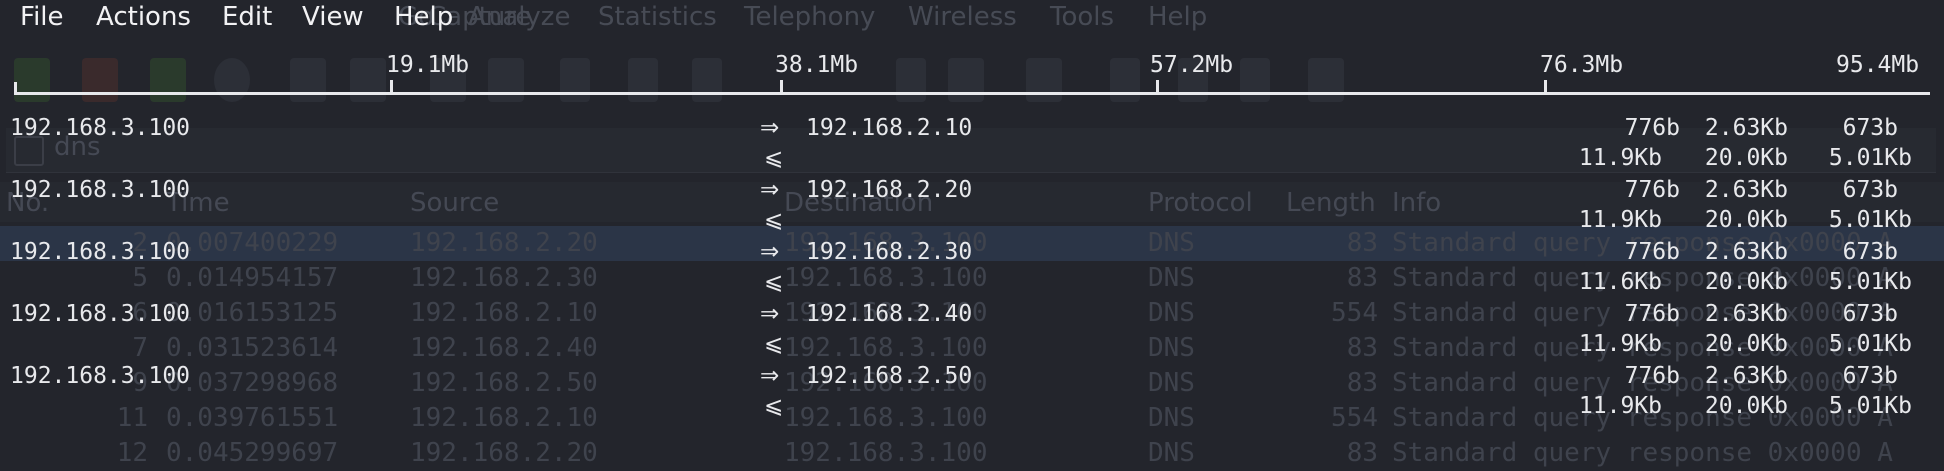 This screenshot has width=1944, height=471. Describe the element at coordinates (428, 65) in the screenshot. I see `axis-tick-label: 19.1Mb` at that location.